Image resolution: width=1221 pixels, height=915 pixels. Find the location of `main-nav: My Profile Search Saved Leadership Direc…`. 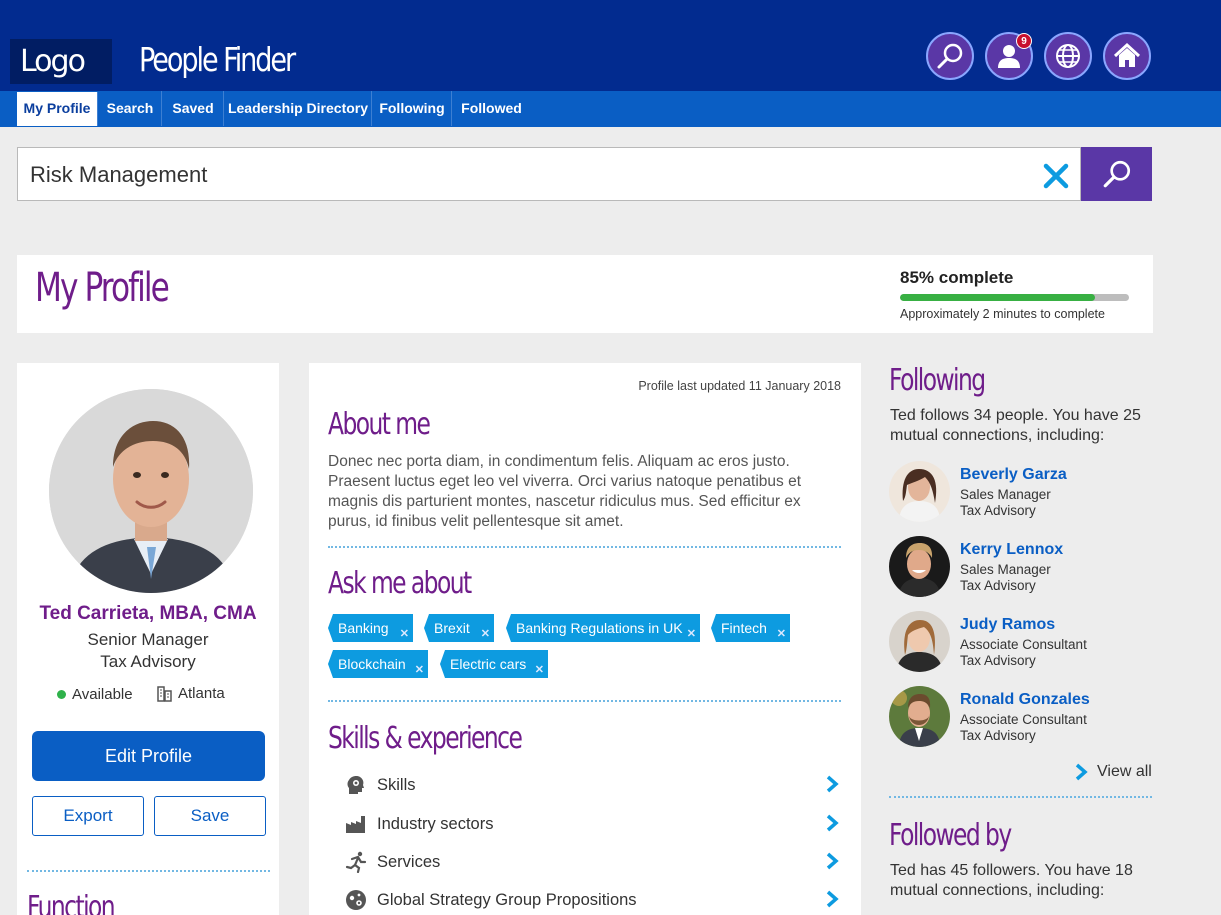

main-nav: My Profile Search Saved Leadership Direc… is located at coordinates (610, 109).